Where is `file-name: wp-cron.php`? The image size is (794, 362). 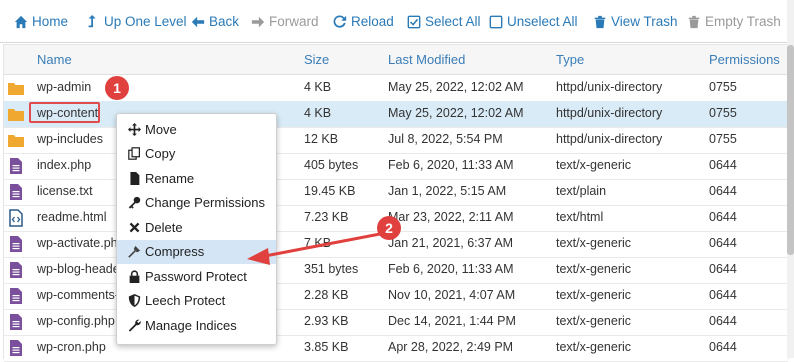
file-name: wp-cron.php is located at coordinates (71, 347).